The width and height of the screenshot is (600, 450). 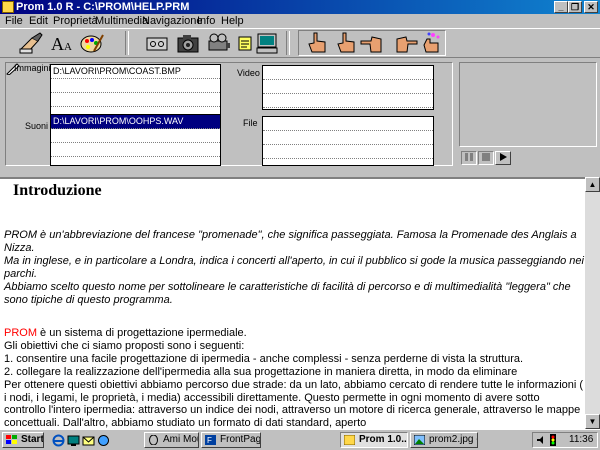 What do you see at coordinates (348, 141) in the screenshot?
I see `file-list` at bounding box center [348, 141].